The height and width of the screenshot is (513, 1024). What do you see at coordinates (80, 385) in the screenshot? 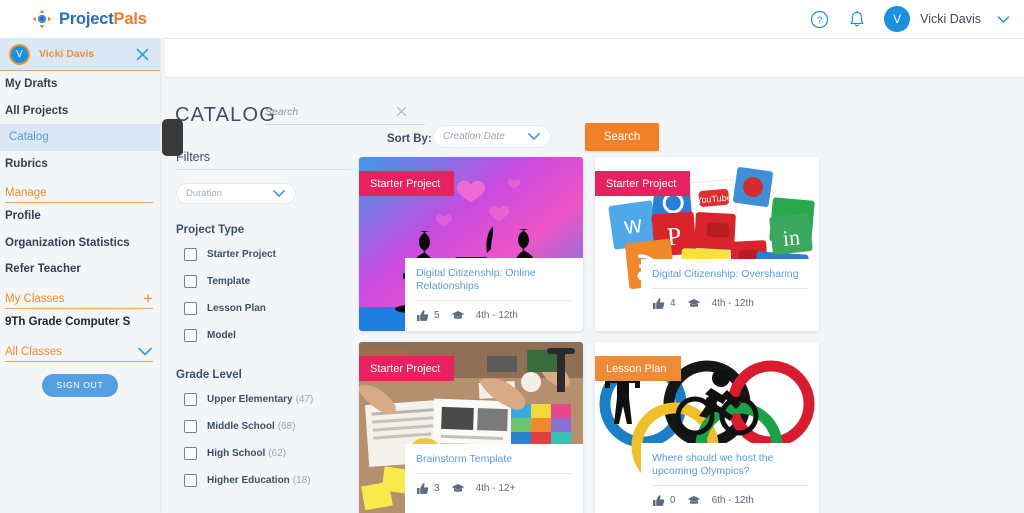
I see `sign-out-button: SIGN OUT` at bounding box center [80, 385].